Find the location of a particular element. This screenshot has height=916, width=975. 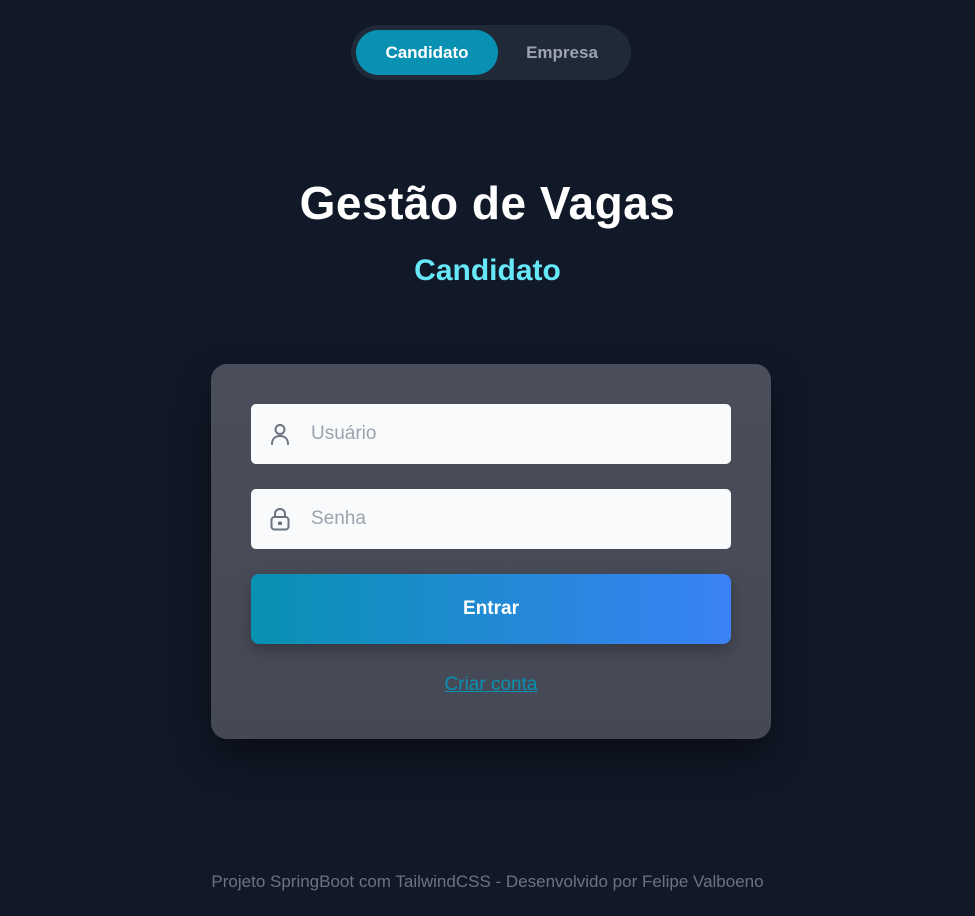

password-field is located at coordinates (491, 519).